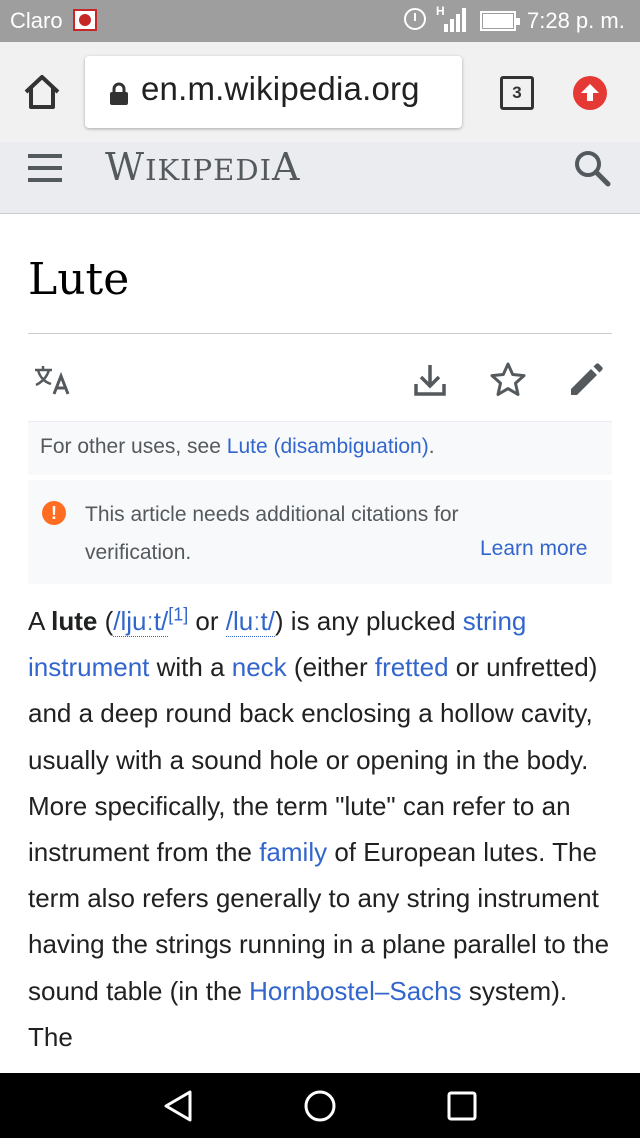 The width and height of the screenshot is (640, 1138). What do you see at coordinates (415, 19) in the screenshot?
I see `alarm-icon` at bounding box center [415, 19].